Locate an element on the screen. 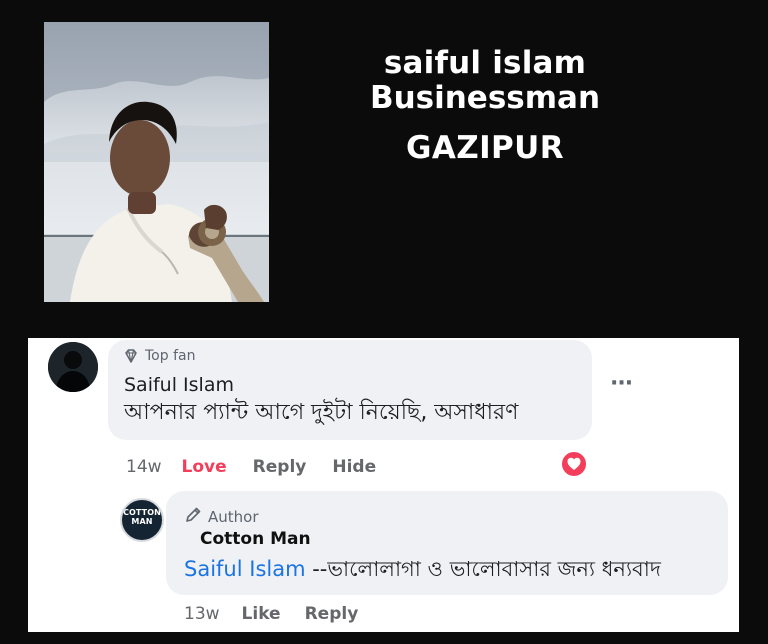 This screenshot has height=644, width=768. profile-text-block: saiful islam Businessman GAZIPUR is located at coordinates (485, 105).